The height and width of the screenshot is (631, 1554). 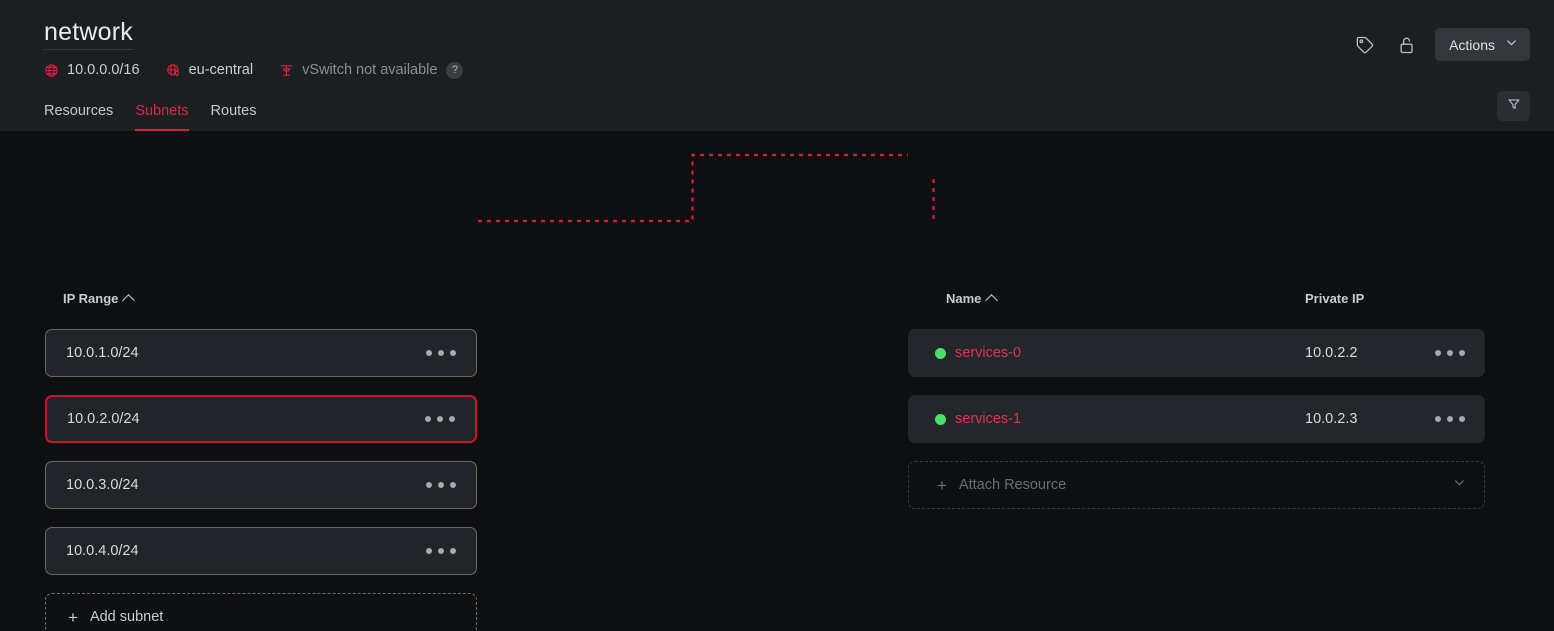 I want to click on globe-icon, so click(x=51, y=70).